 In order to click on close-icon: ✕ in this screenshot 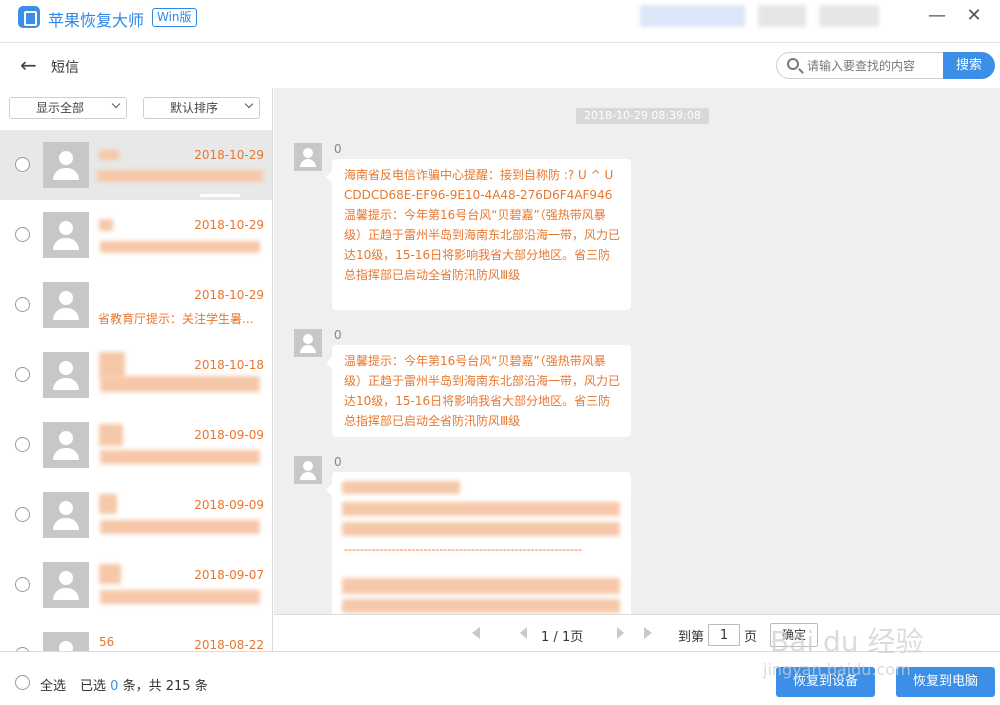, I will do `click(974, 16)`.